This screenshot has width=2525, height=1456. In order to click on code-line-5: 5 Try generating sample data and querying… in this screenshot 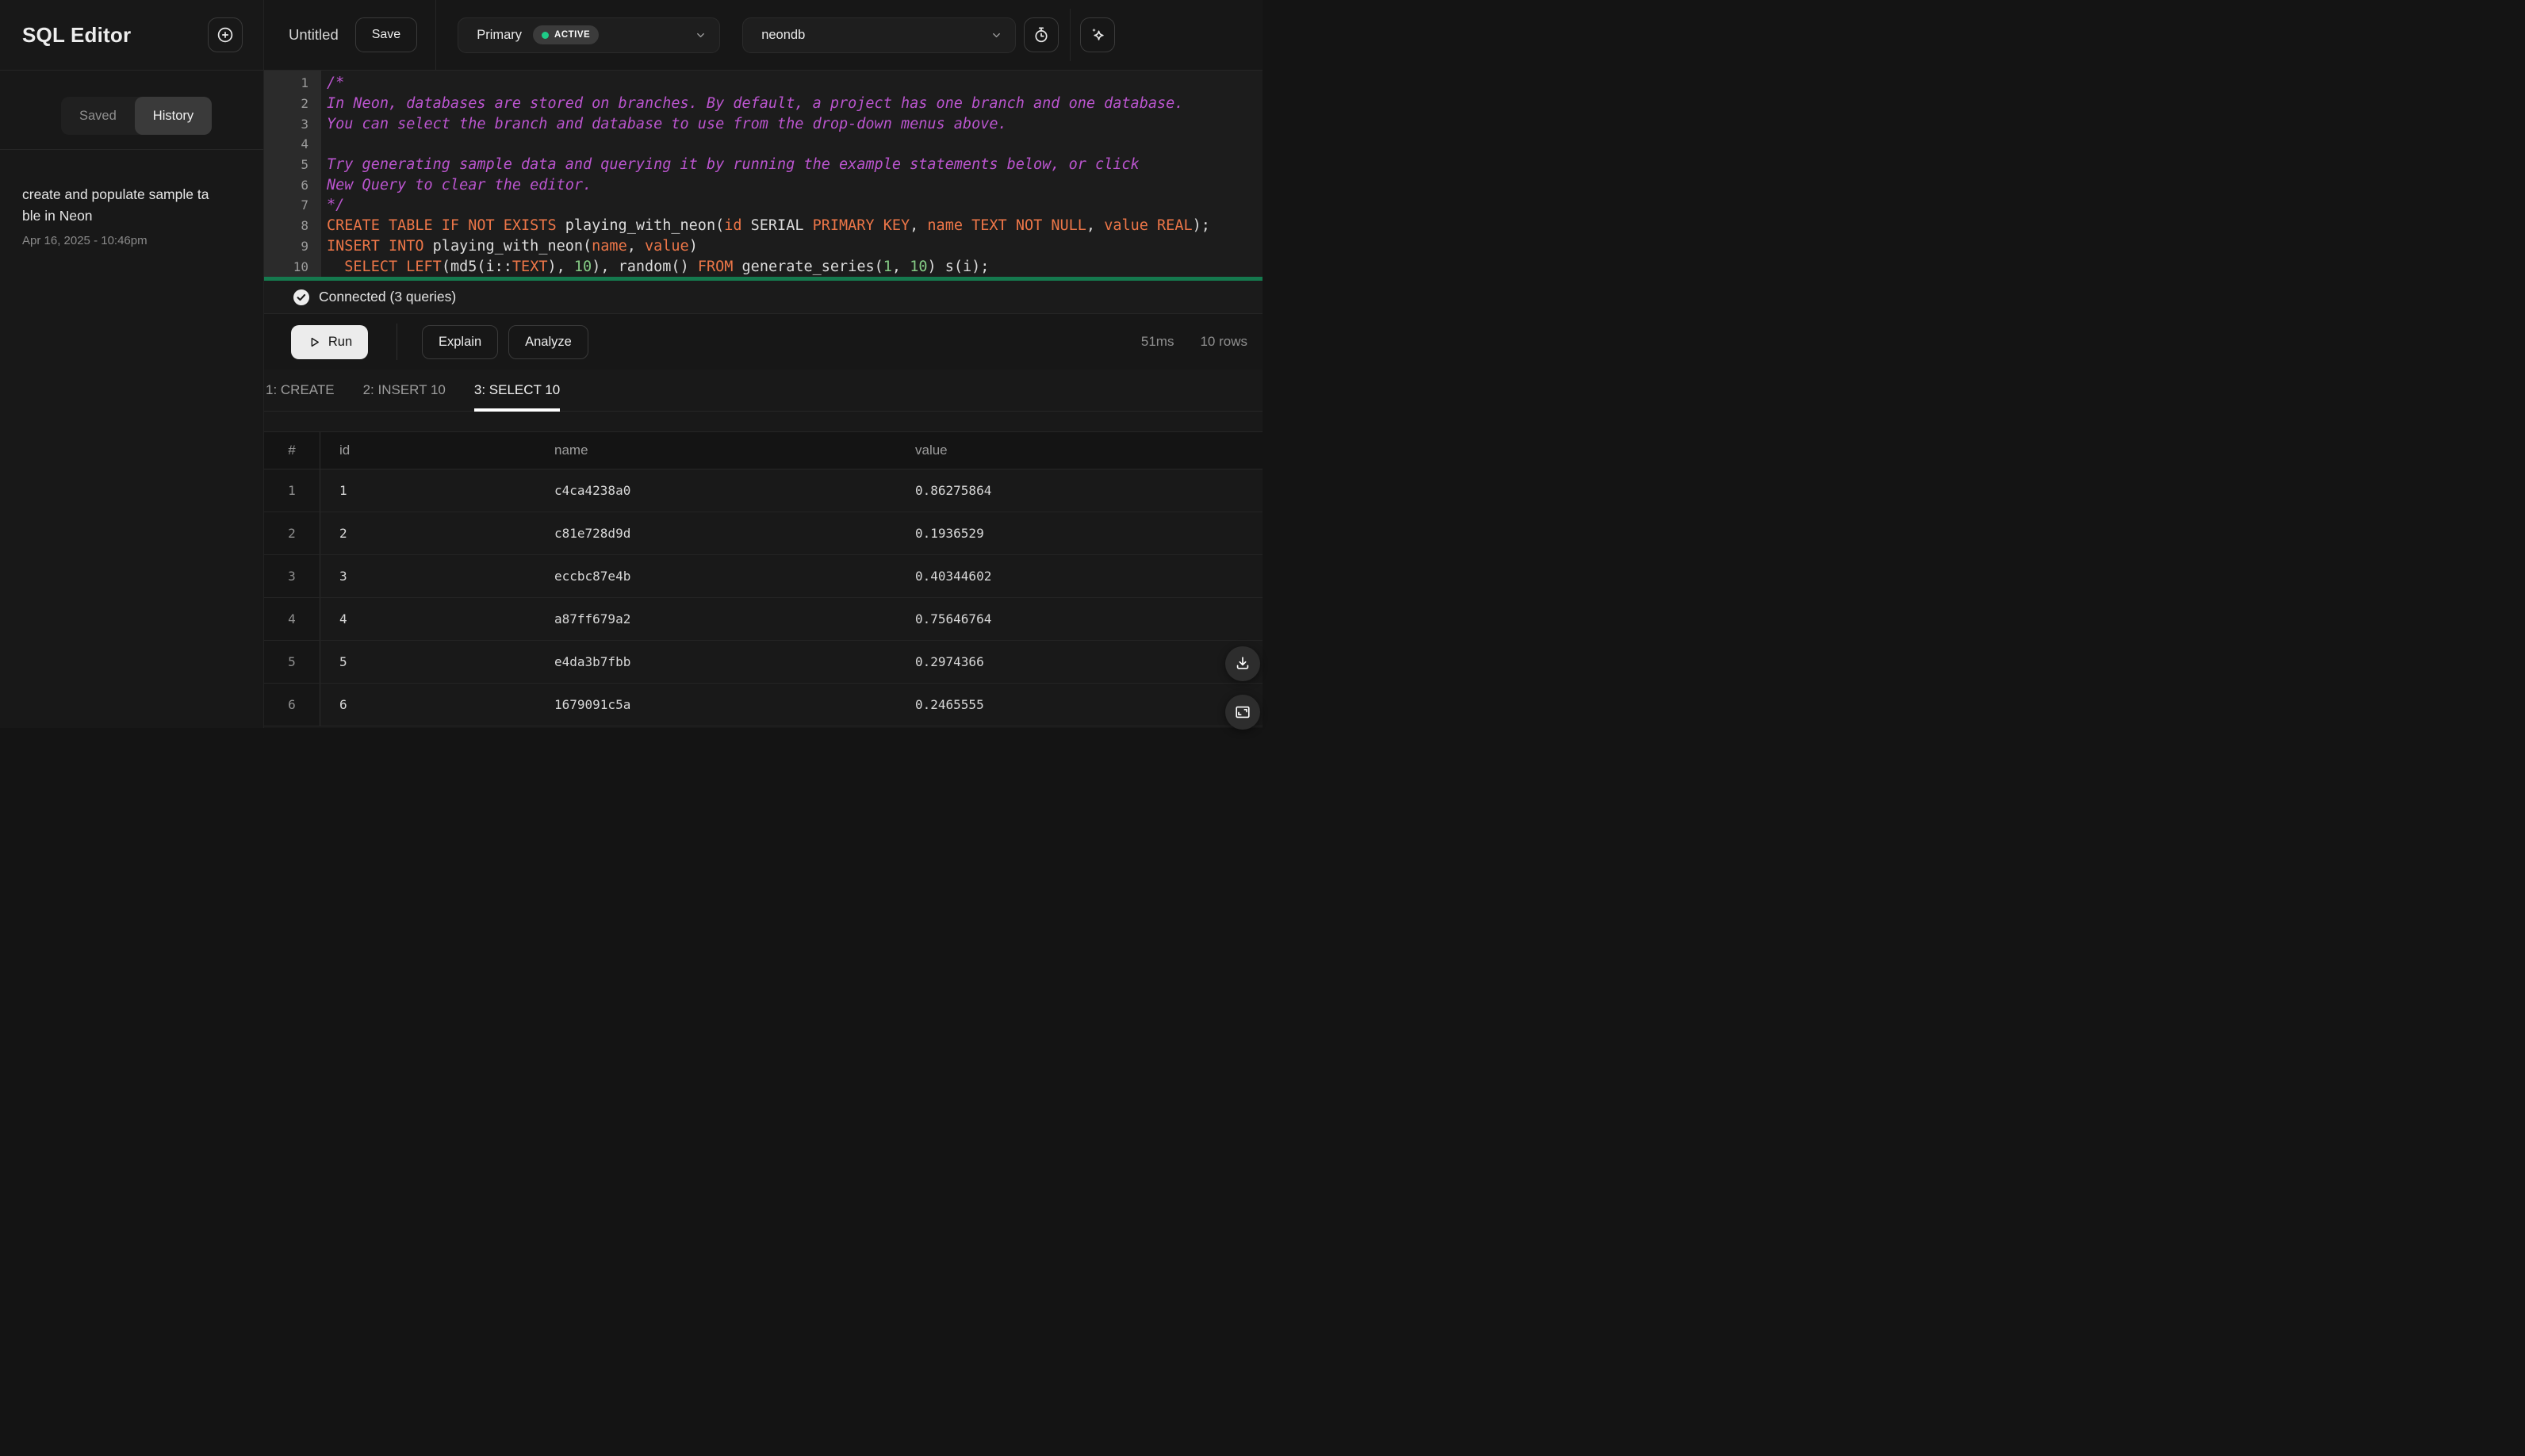, I will do `click(763, 165)`.